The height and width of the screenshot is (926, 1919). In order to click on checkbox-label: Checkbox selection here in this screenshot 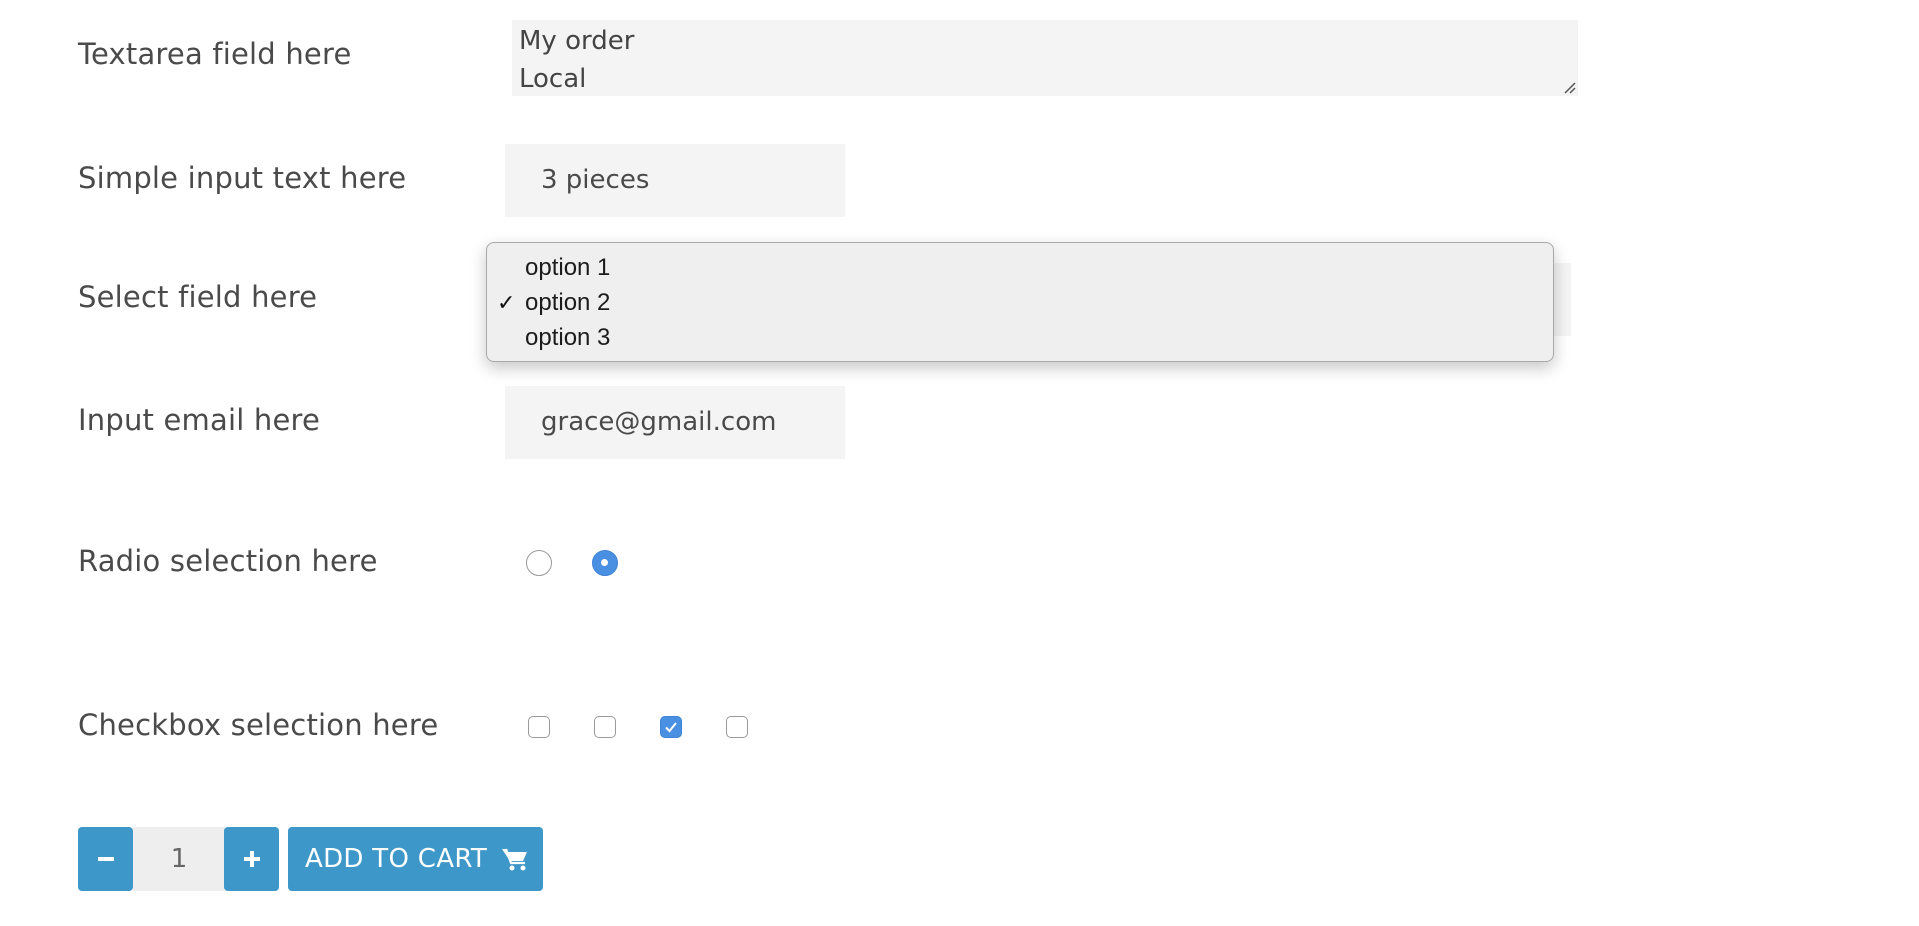, I will do `click(258, 725)`.